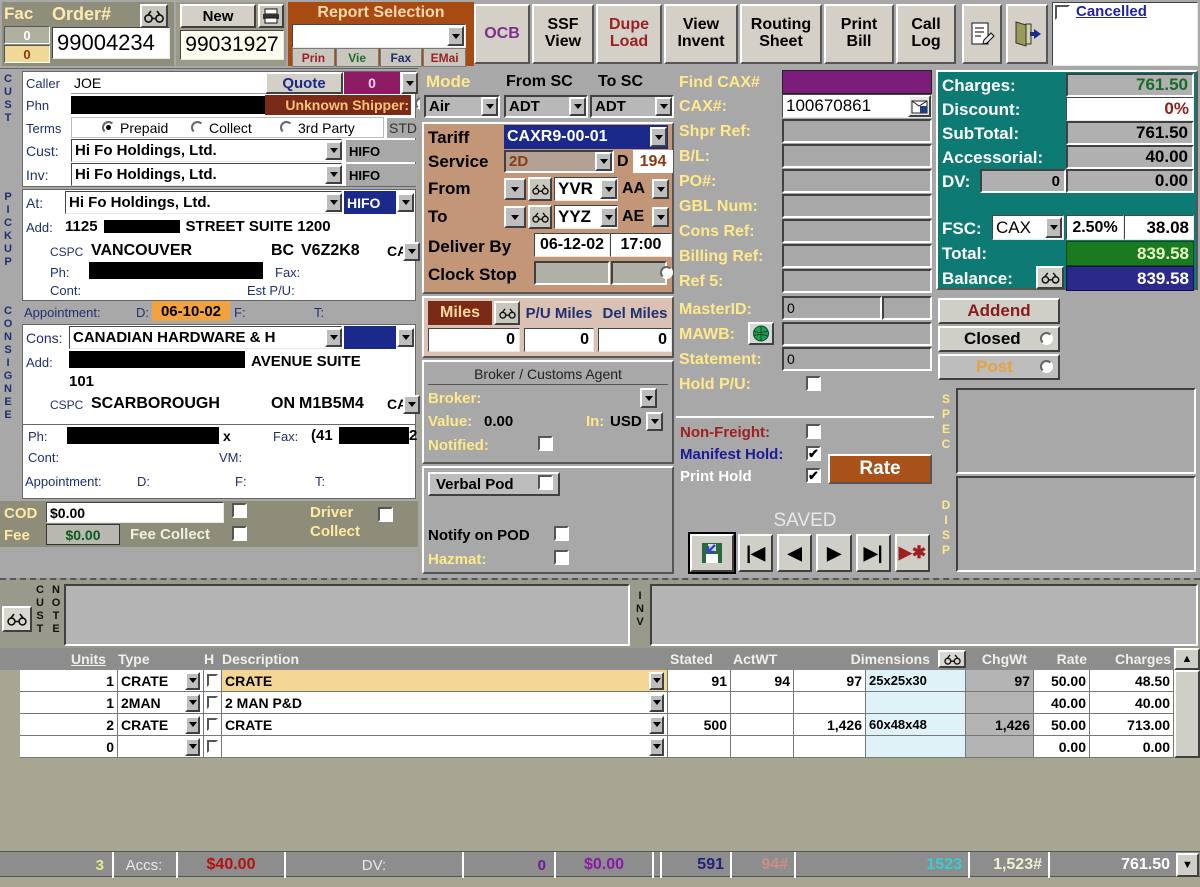 This screenshot has height=887, width=1200. What do you see at coordinates (795, 553) in the screenshot?
I see `nav-prev-button: ◀` at bounding box center [795, 553].